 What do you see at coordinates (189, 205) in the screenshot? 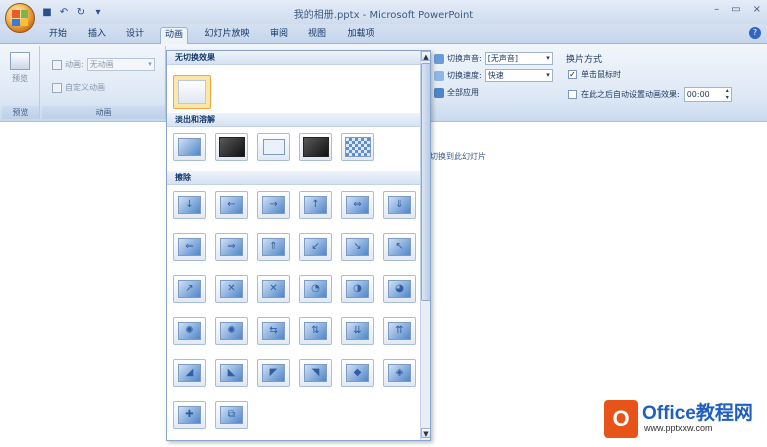
I see `transition-wipe-thumb: ↓` at bounding box center [189, 205].